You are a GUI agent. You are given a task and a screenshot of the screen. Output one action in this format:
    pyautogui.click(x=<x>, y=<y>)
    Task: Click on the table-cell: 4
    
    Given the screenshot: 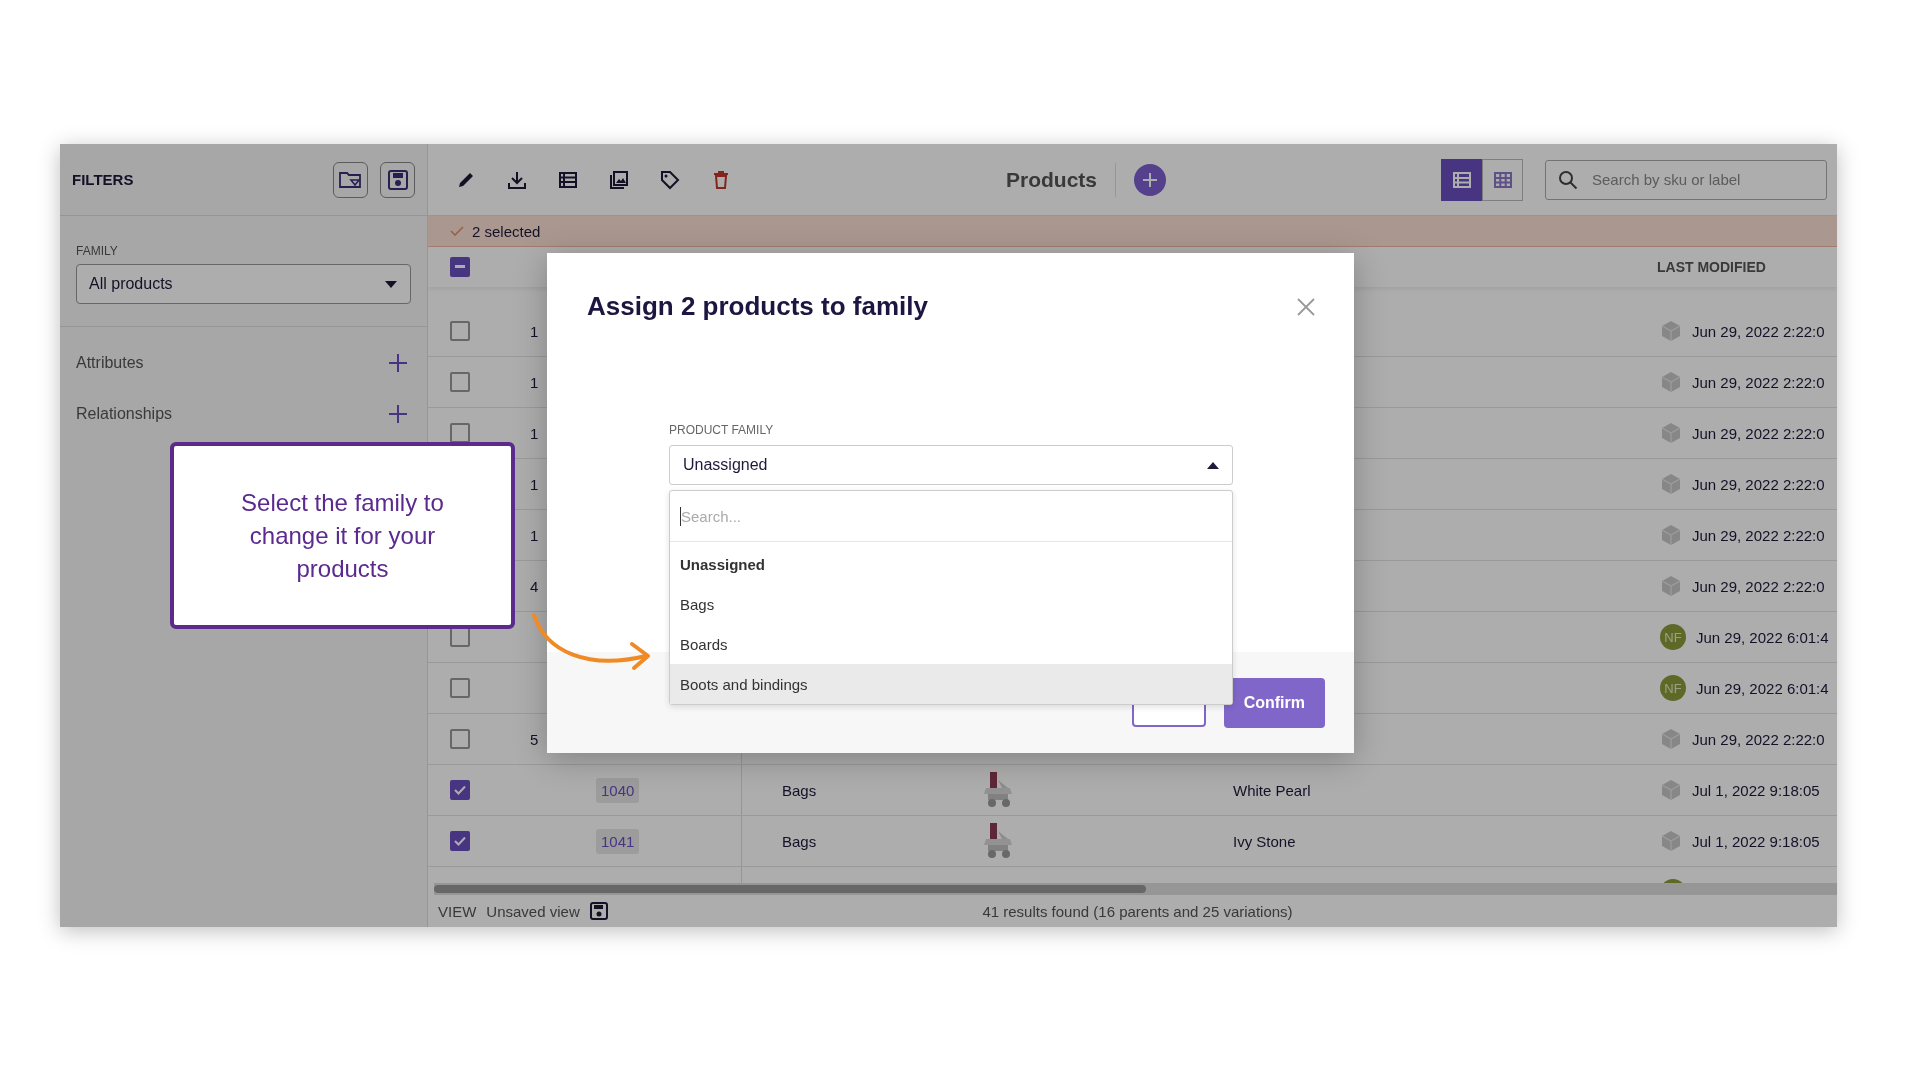 What is the action you would take?
    pyautogui.click(x=534, y=586)
    